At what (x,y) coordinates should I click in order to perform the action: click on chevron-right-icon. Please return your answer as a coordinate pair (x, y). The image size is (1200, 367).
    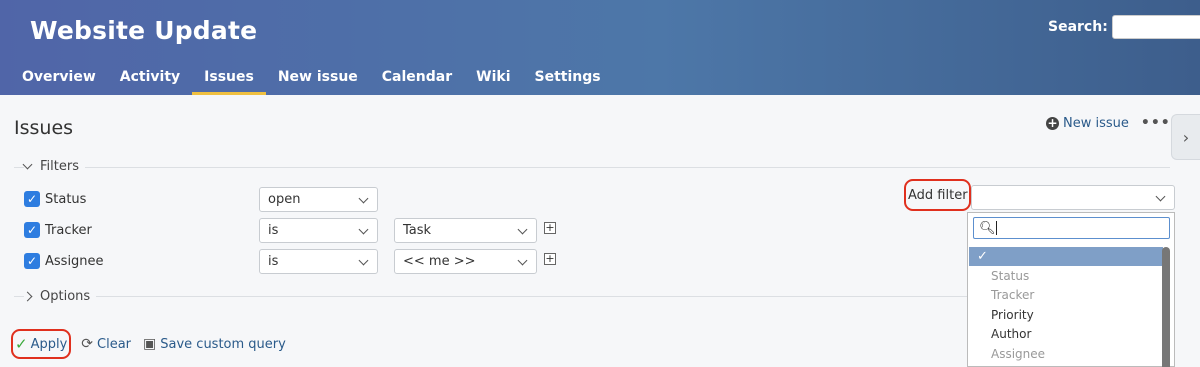
    Looking at the image, I should click on (27, 296).